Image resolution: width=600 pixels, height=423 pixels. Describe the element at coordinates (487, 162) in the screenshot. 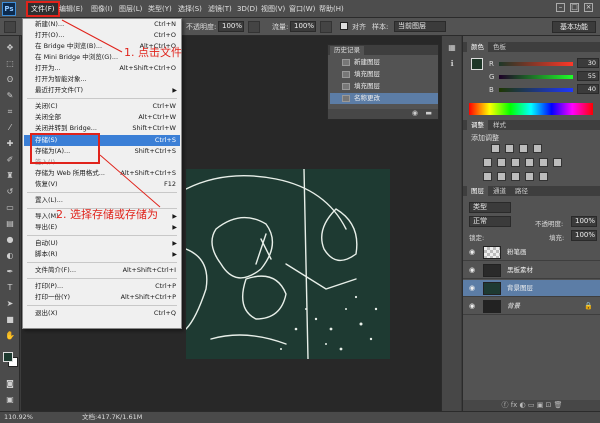

I see `vibrance-icon` at that location.